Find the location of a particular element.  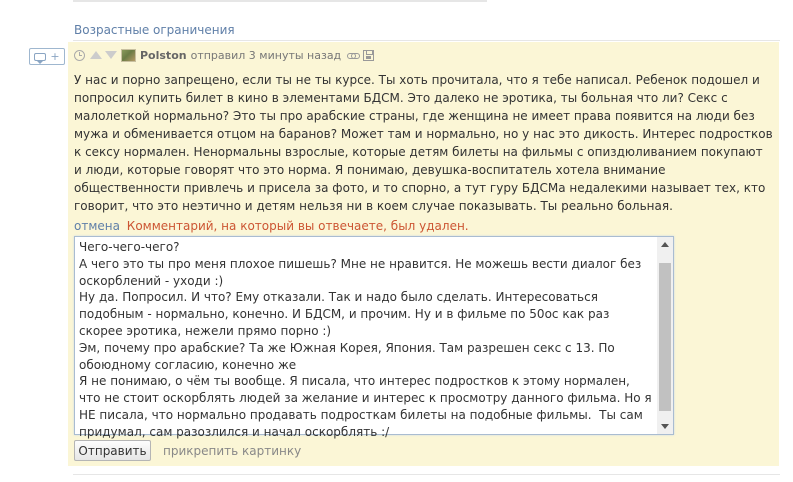

reply-comment-button: + is located at coordinates (47, 56).